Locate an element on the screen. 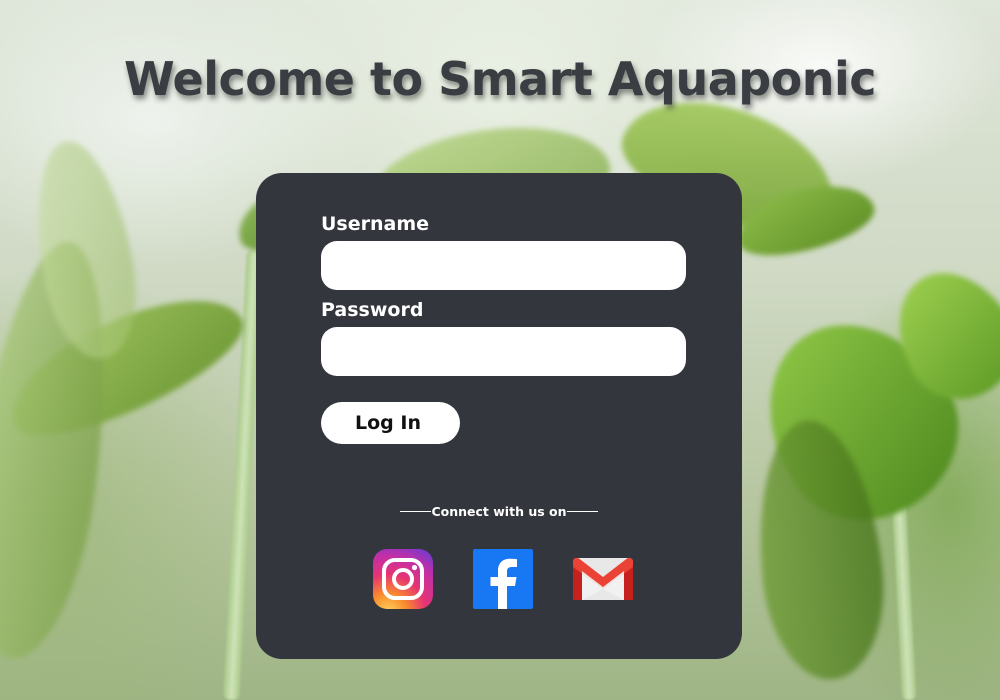 Image resolution: width=1000 pixels, height=700 pixels. facebook-link is located at coordinates (503, 579).